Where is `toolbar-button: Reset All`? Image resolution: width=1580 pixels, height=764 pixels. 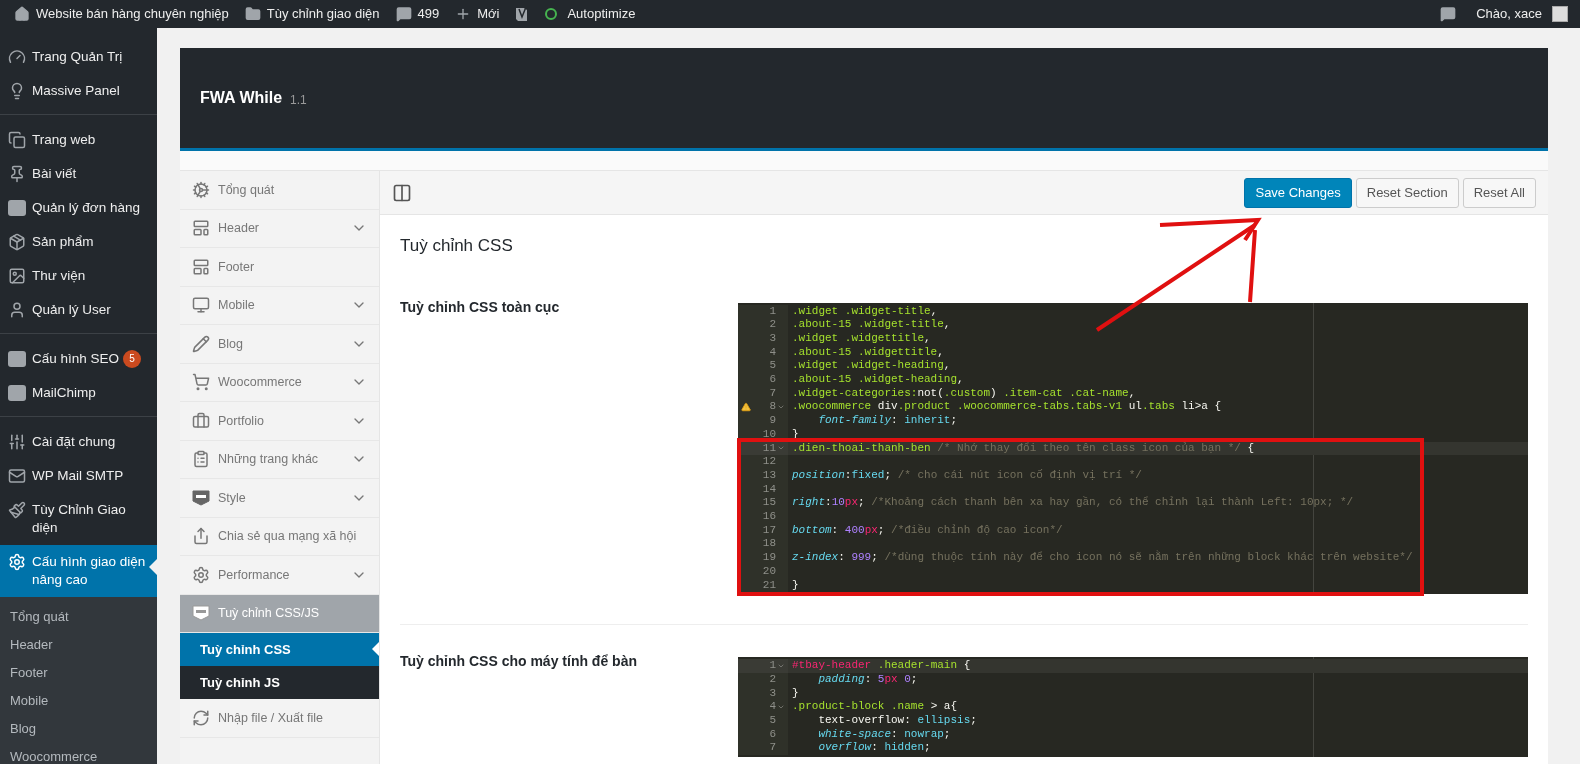
toolbar-button: Reset All is located at coordinates (1499, 192).